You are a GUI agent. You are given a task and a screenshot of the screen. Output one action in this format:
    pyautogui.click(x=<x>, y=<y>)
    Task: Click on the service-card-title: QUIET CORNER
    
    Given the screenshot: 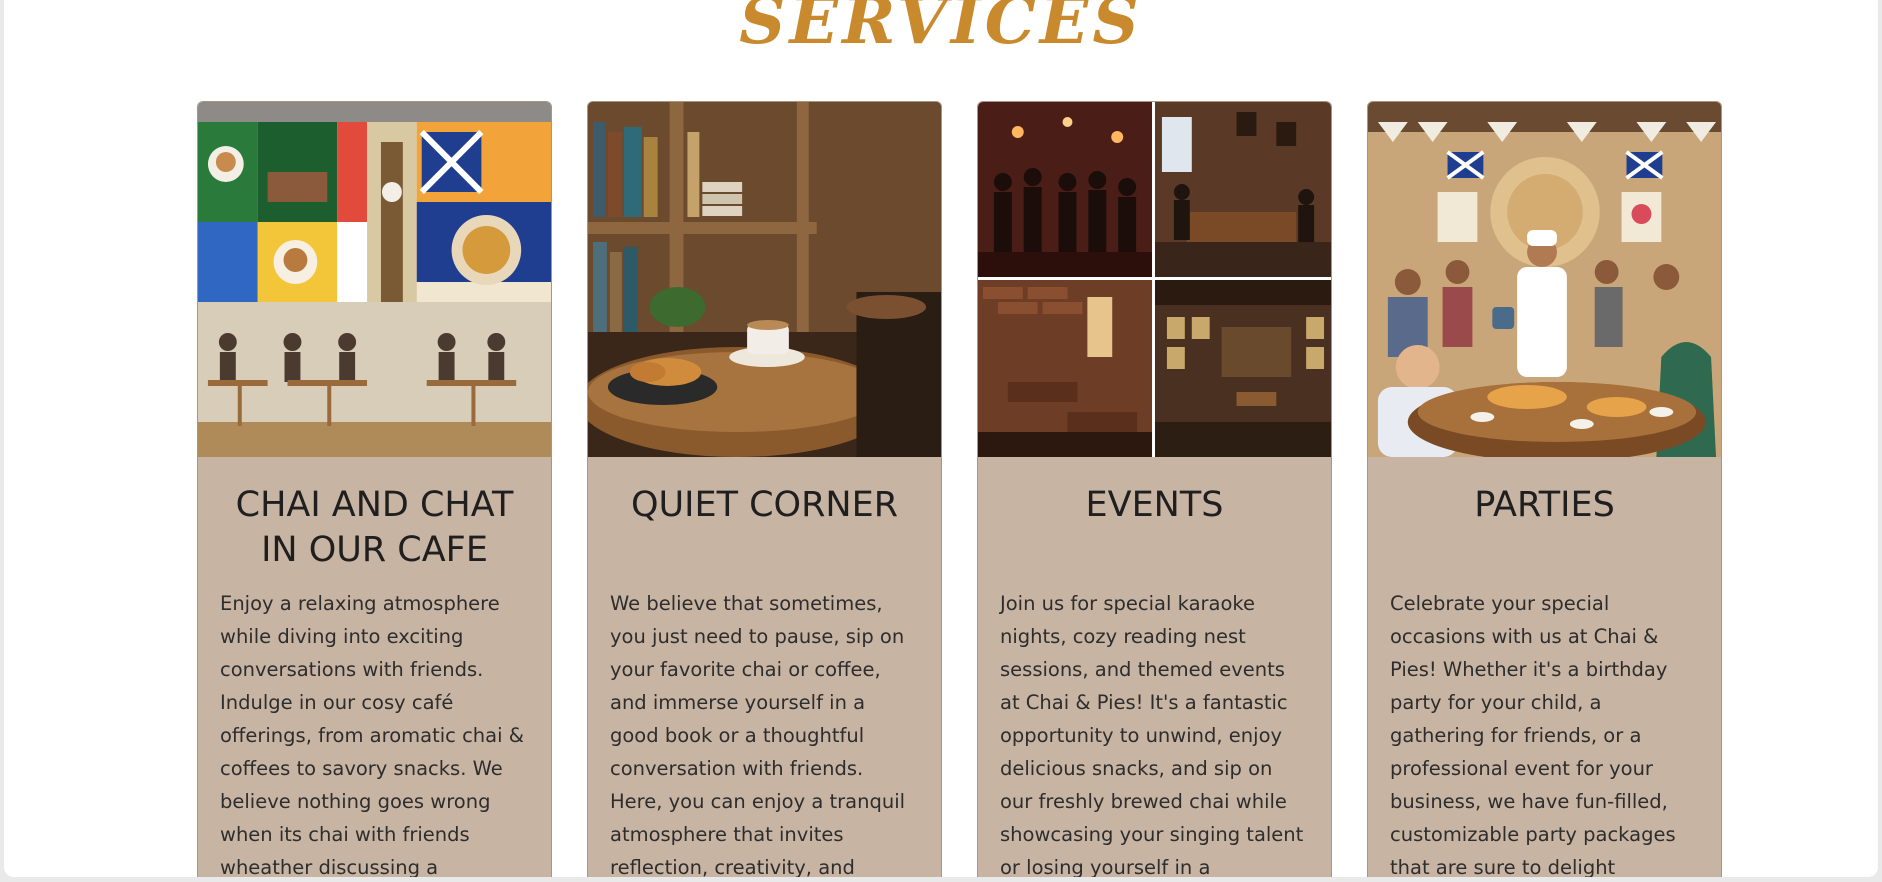 What is the action you would take?
    pyautogui.click(x=764, y=505)
    